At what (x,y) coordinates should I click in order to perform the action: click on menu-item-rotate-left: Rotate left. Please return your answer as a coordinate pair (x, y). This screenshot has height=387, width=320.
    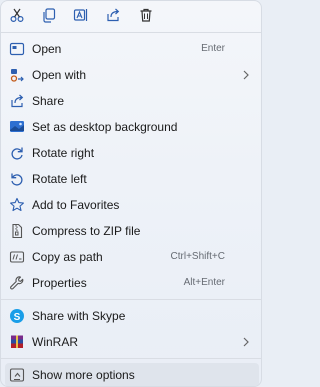
    Looking at the image, I should click on (132, 179).